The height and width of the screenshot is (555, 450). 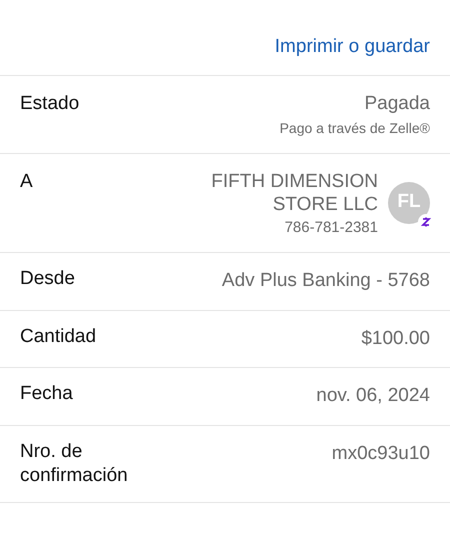 I want to click on recipient-phone: 786-781-2381, so click(x=331, y=228).